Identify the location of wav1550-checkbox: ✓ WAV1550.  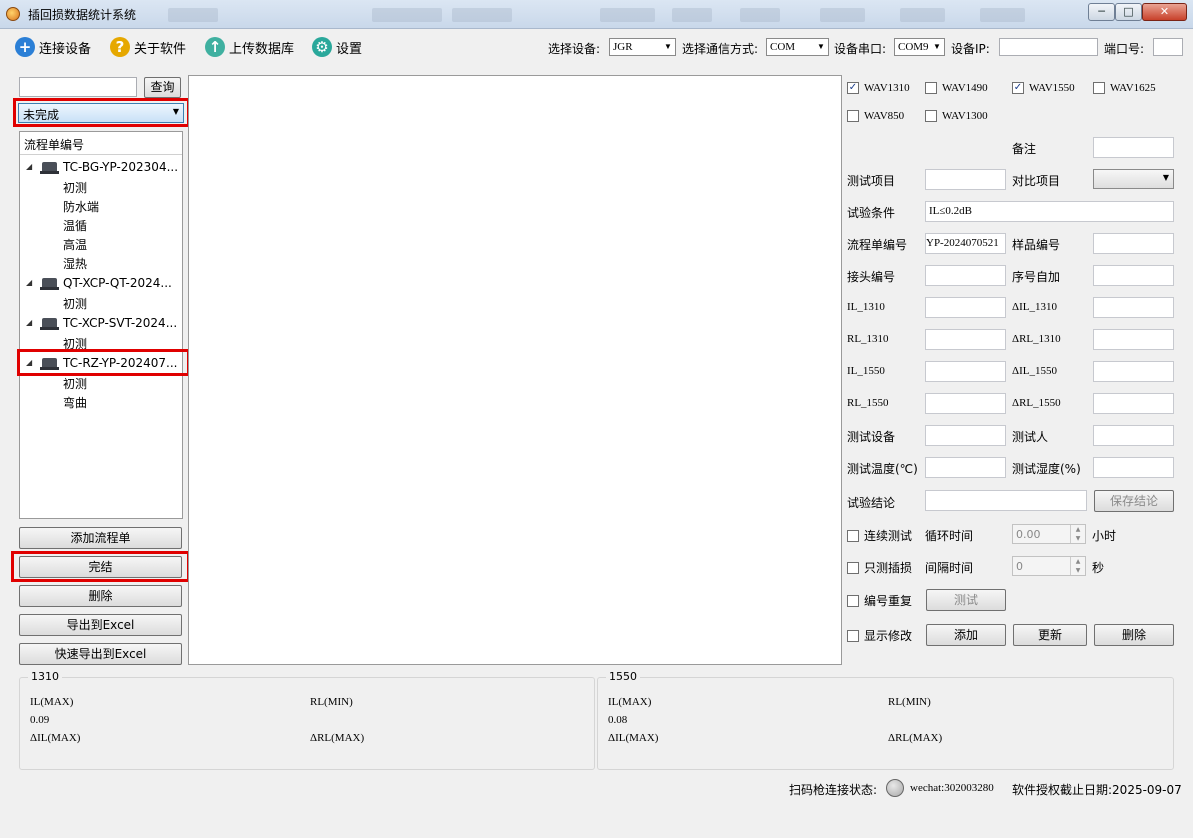
(1043, 88).